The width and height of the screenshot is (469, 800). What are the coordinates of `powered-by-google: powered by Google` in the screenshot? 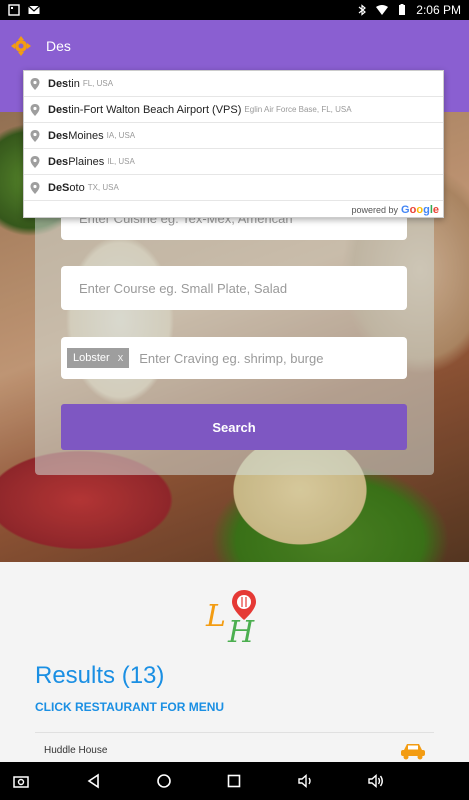 It's located at (233, 210).